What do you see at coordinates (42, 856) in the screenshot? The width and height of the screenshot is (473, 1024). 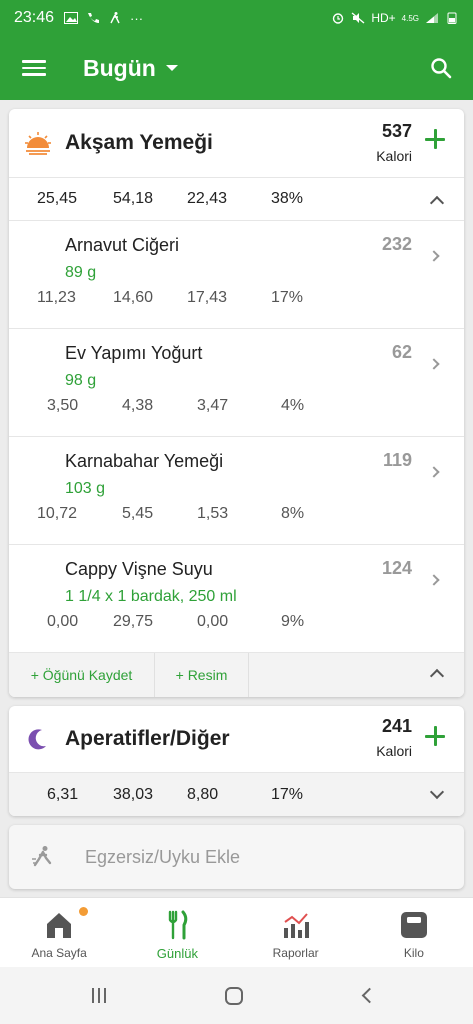 I see `running-icon` at bounding box center [42, 856].